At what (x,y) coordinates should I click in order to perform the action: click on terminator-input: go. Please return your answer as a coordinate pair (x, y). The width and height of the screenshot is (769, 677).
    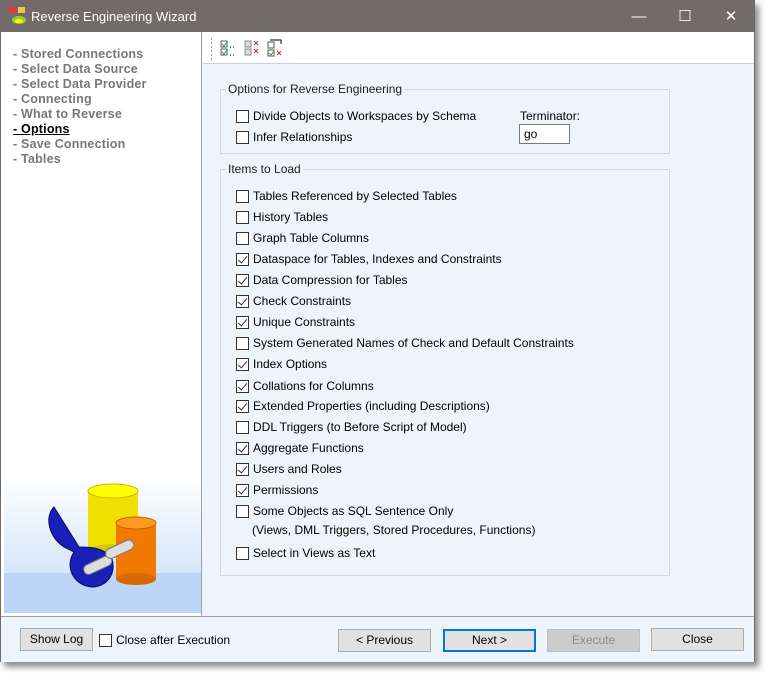
    Looking at the image, I should click on (544, 134).